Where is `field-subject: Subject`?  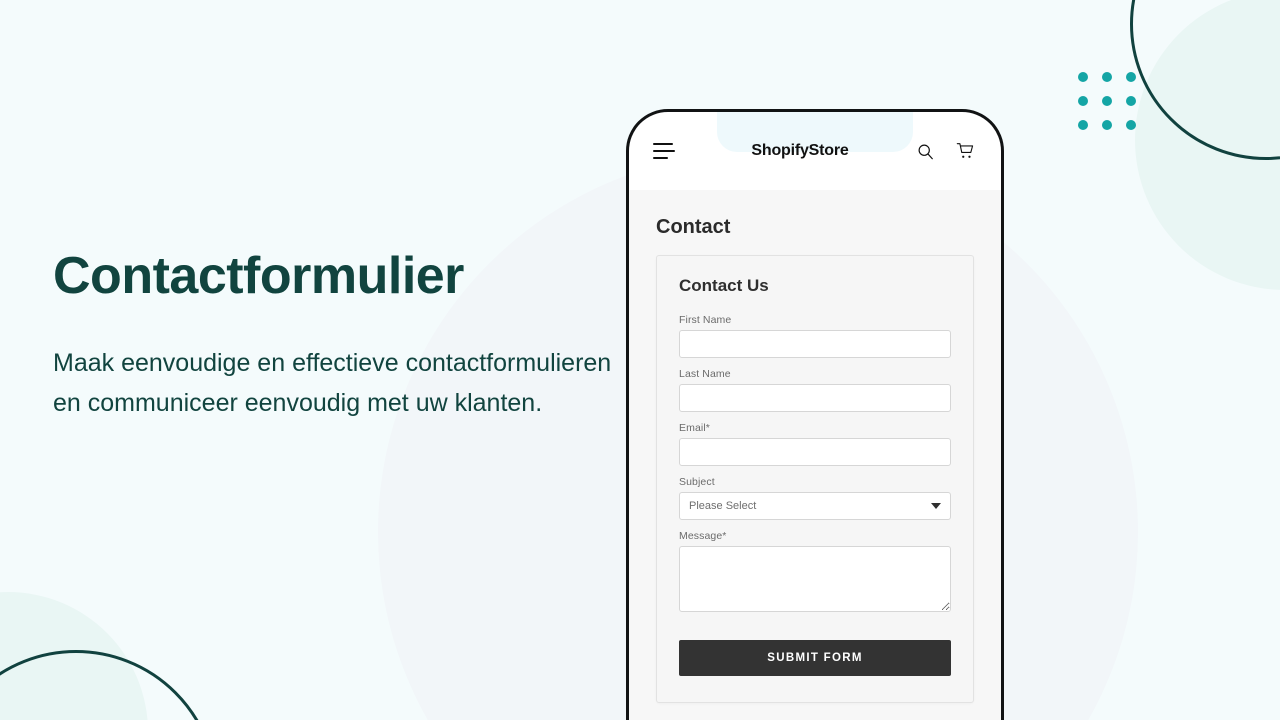
field-subject: Subject is located at coordinates (815, 498).